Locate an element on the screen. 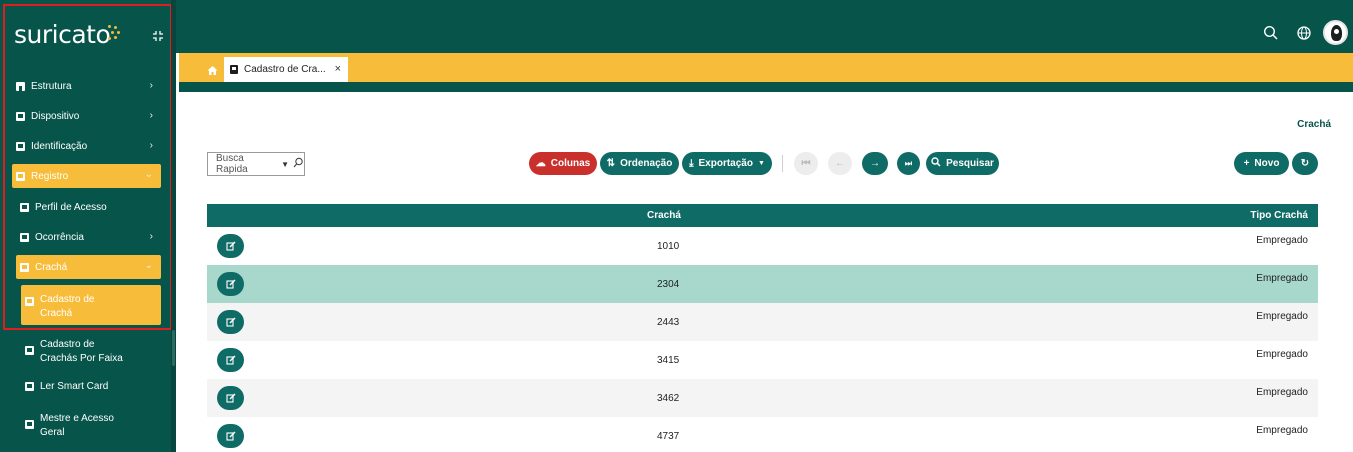 The image size is (1353, 452). new-button: + Novo is located at coordinates (1261, 163).